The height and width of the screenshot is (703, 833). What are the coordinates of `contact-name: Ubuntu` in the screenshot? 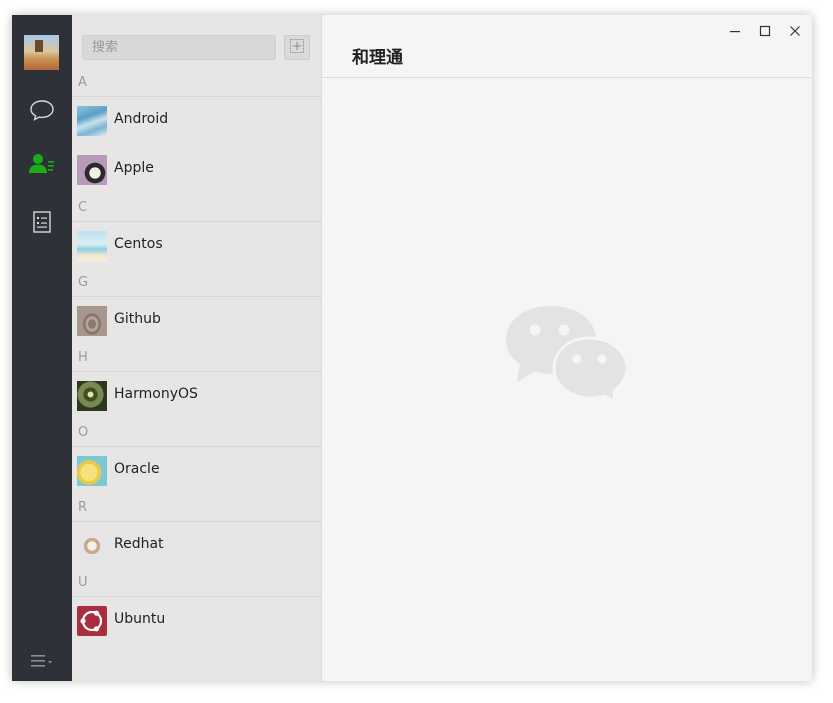 It's located at (140, 619).